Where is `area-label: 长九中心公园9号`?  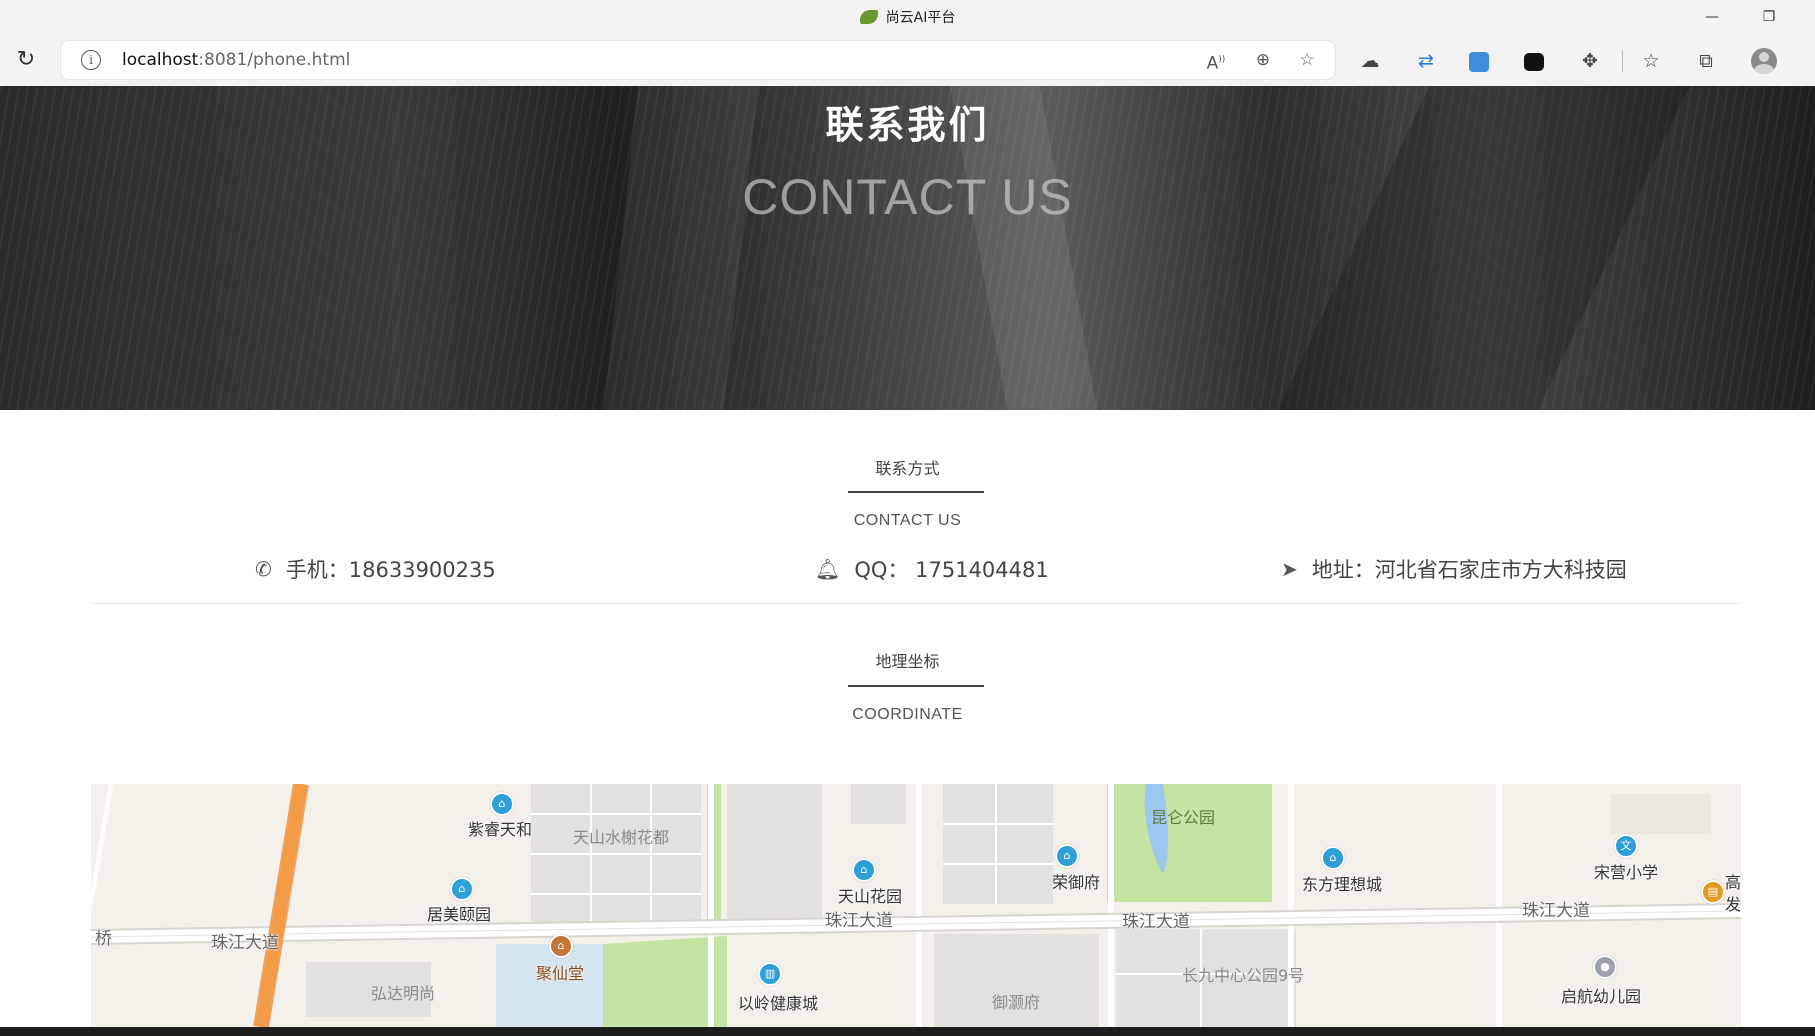 area-label: 长九中心公园9号 is located at coordinates (1243, 975).